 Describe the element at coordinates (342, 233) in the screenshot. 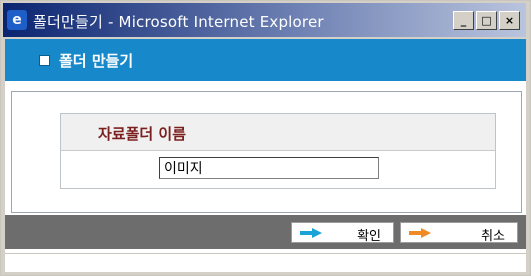

I see `ok-button: 확인` at that location.